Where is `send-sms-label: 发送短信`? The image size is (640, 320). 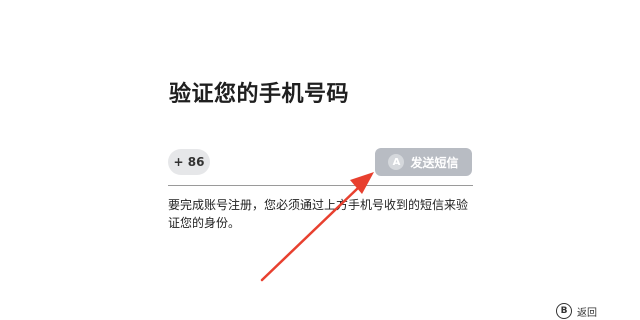
send-sms-label: 发送短信 is located at coordinates (434, 162).